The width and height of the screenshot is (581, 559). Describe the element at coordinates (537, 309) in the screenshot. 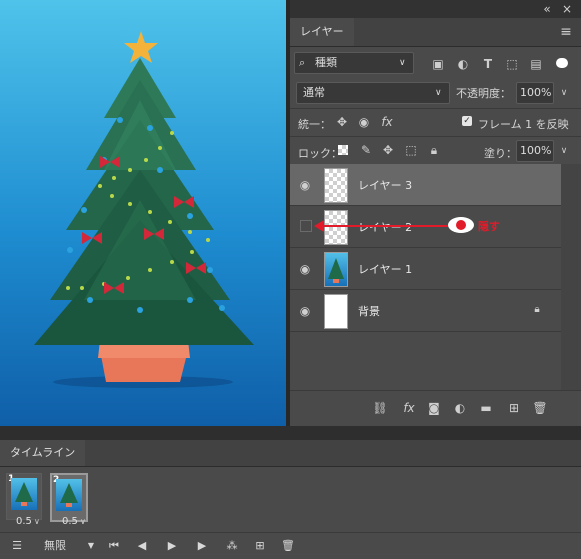

I see `lock-icon: 🔒︎` at that location.